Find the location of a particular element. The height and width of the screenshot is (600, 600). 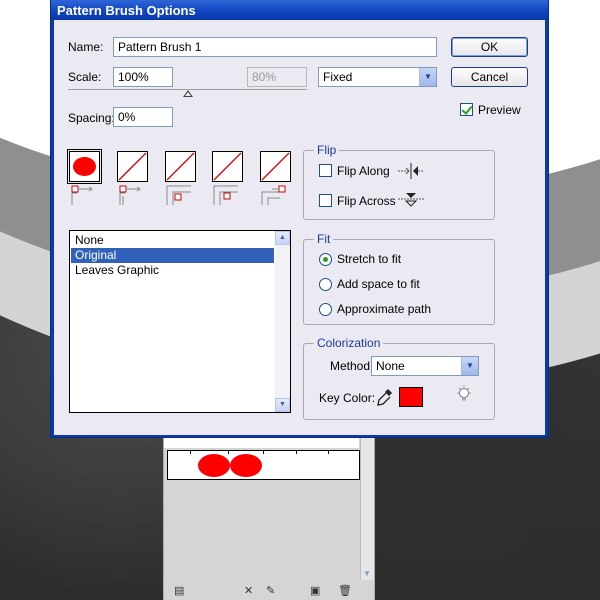

red-circle-tile-graphic is located at coordinates (84, 166).